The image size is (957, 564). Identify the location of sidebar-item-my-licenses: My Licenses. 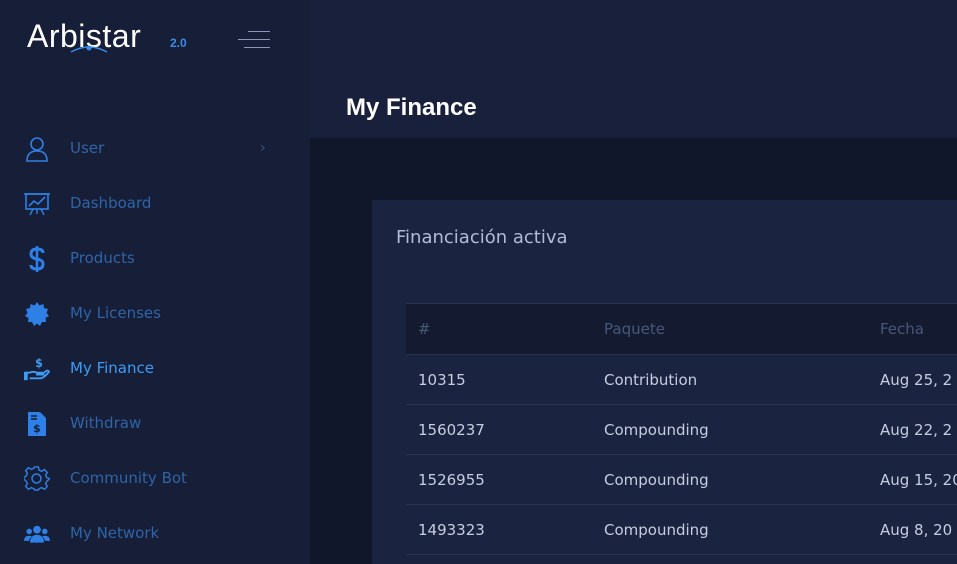
(155, 313).